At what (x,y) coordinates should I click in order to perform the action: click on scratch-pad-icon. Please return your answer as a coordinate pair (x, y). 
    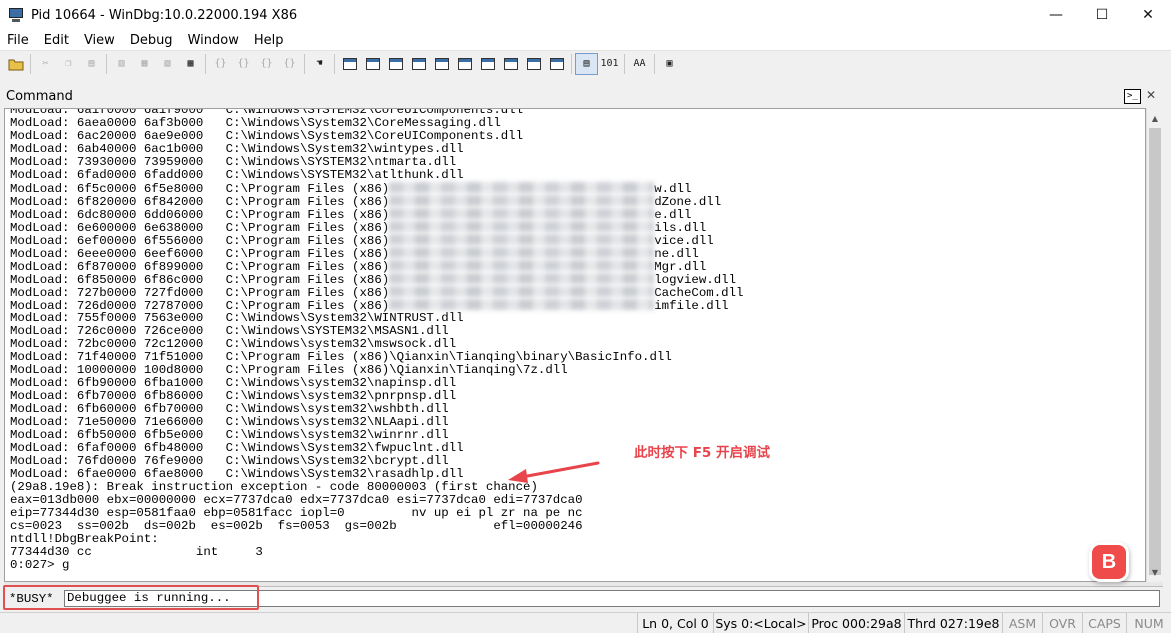
    Looking at the image, I should click on (510, 64).